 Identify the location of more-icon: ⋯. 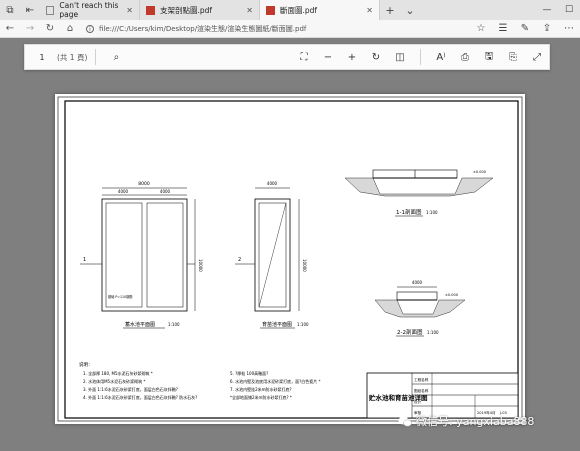
(569, 28).